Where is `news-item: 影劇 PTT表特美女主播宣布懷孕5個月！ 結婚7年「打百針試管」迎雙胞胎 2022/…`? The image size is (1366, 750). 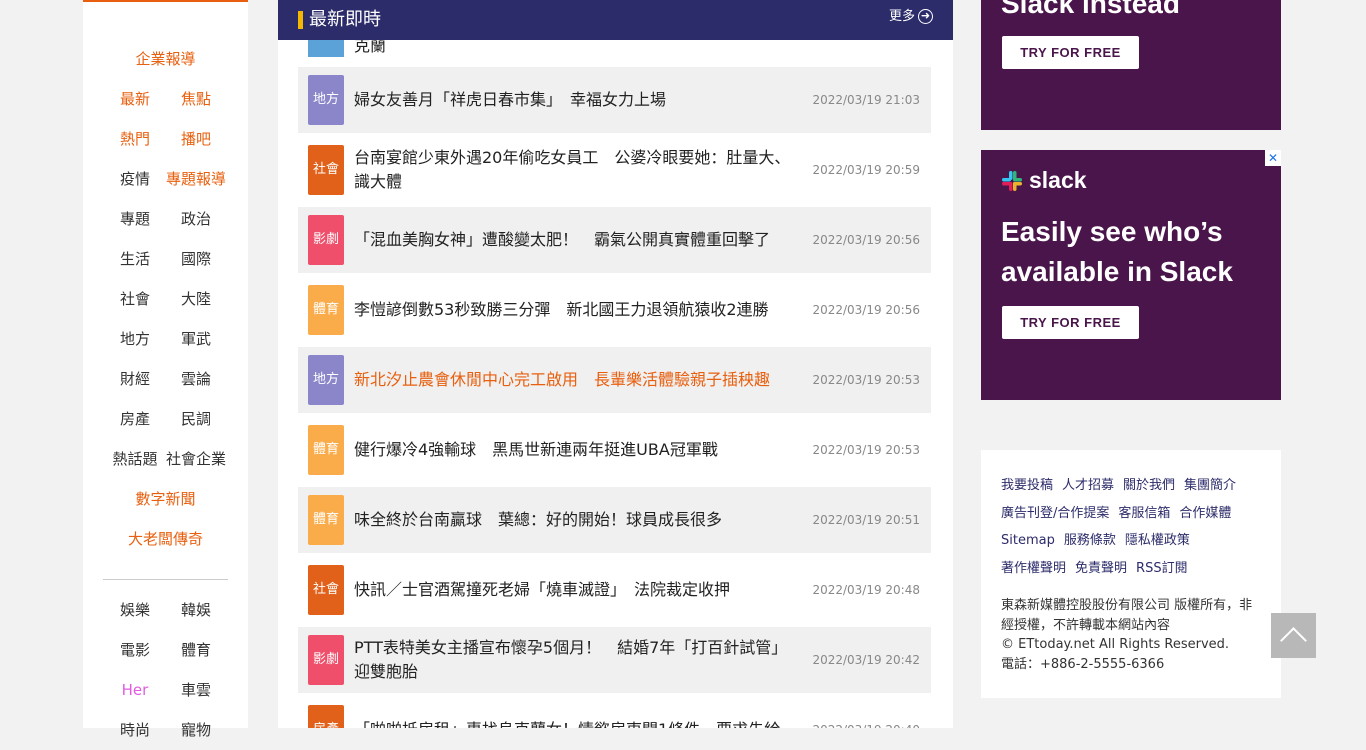
news-item: 影劇 PTT表特美女主播宣布懷孕5個月！ 結婚7年「打百針試管」迎雙胞胎 2022/… is located at coordinates (614, 660).